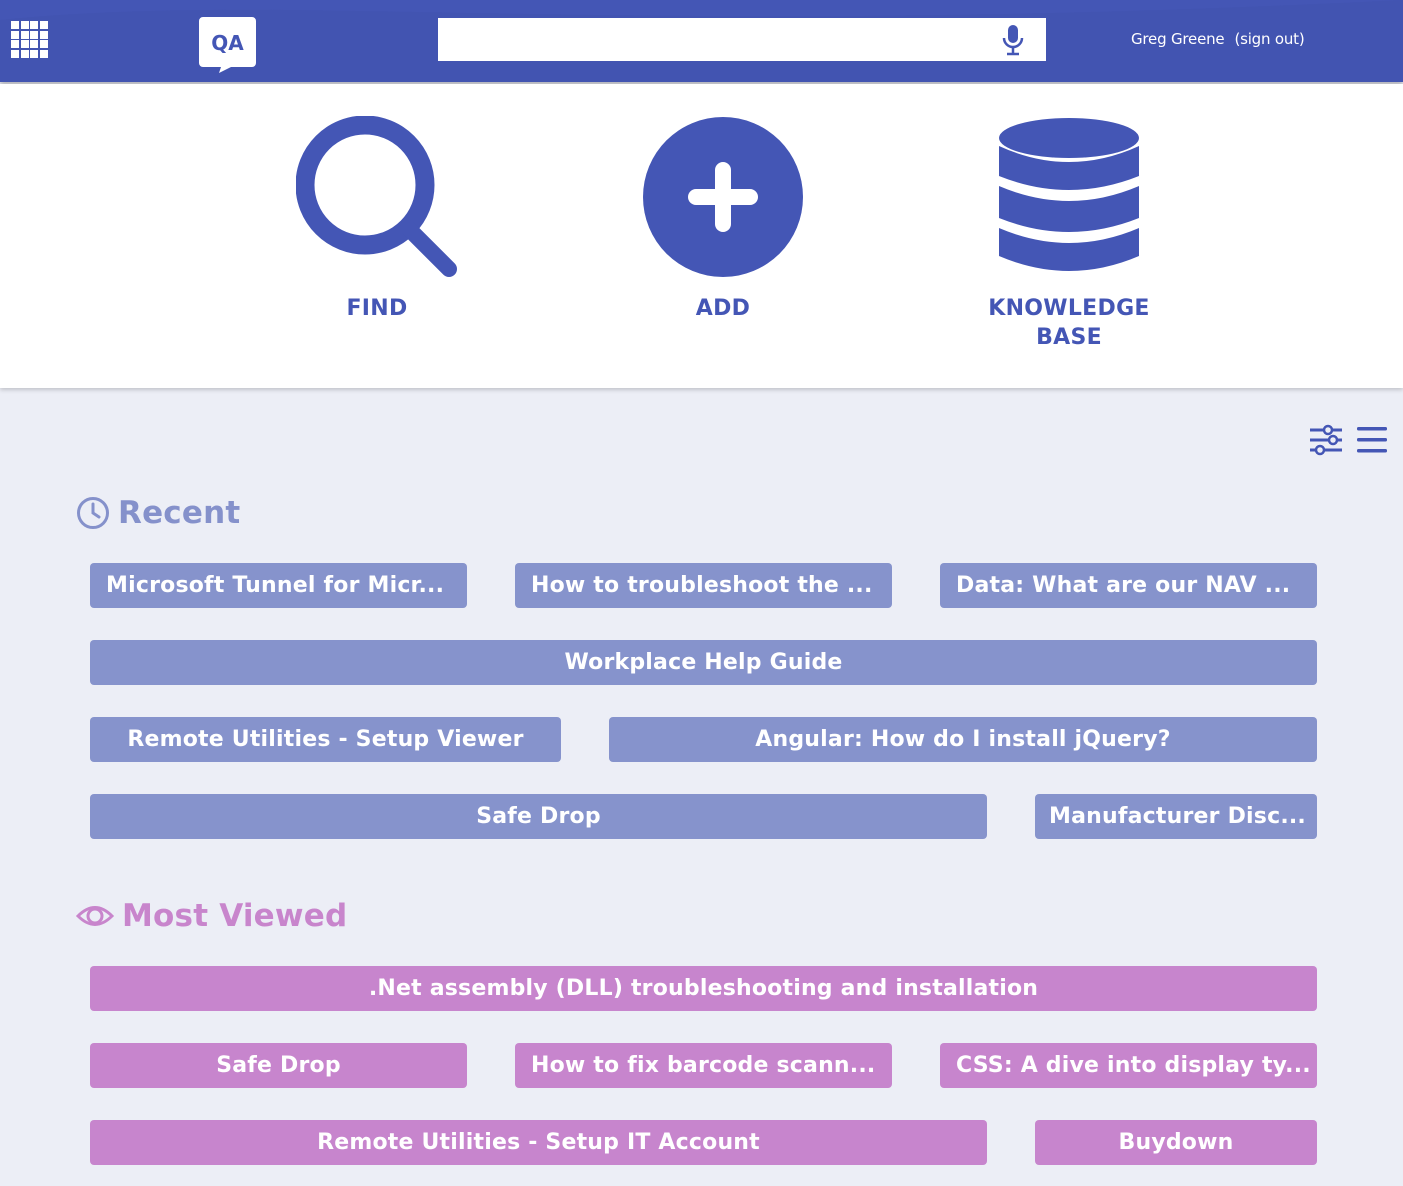  What do you see at coordinates (376, 196) in the screenshot?
I see `search-icon` at bounding box center [376, 196].